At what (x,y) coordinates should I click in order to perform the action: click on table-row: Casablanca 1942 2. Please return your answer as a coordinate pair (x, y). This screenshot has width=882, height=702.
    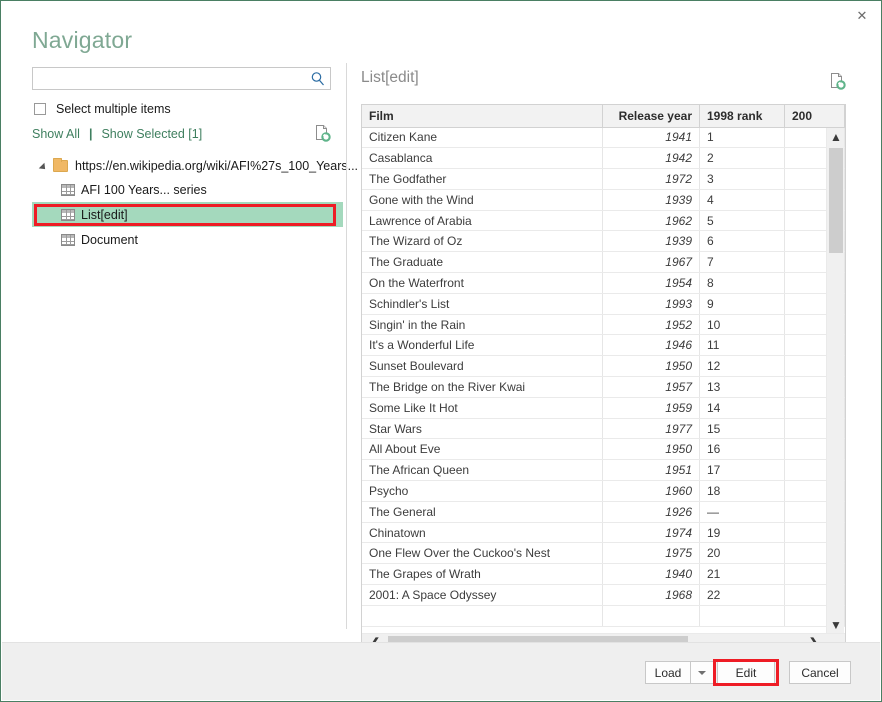
    Looking at the image, I should click on (603, 158).